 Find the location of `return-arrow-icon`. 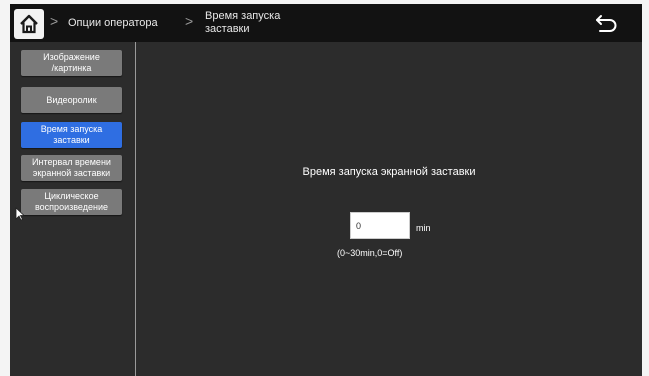

return-arrow-icon is located at coordinates (606, 23).